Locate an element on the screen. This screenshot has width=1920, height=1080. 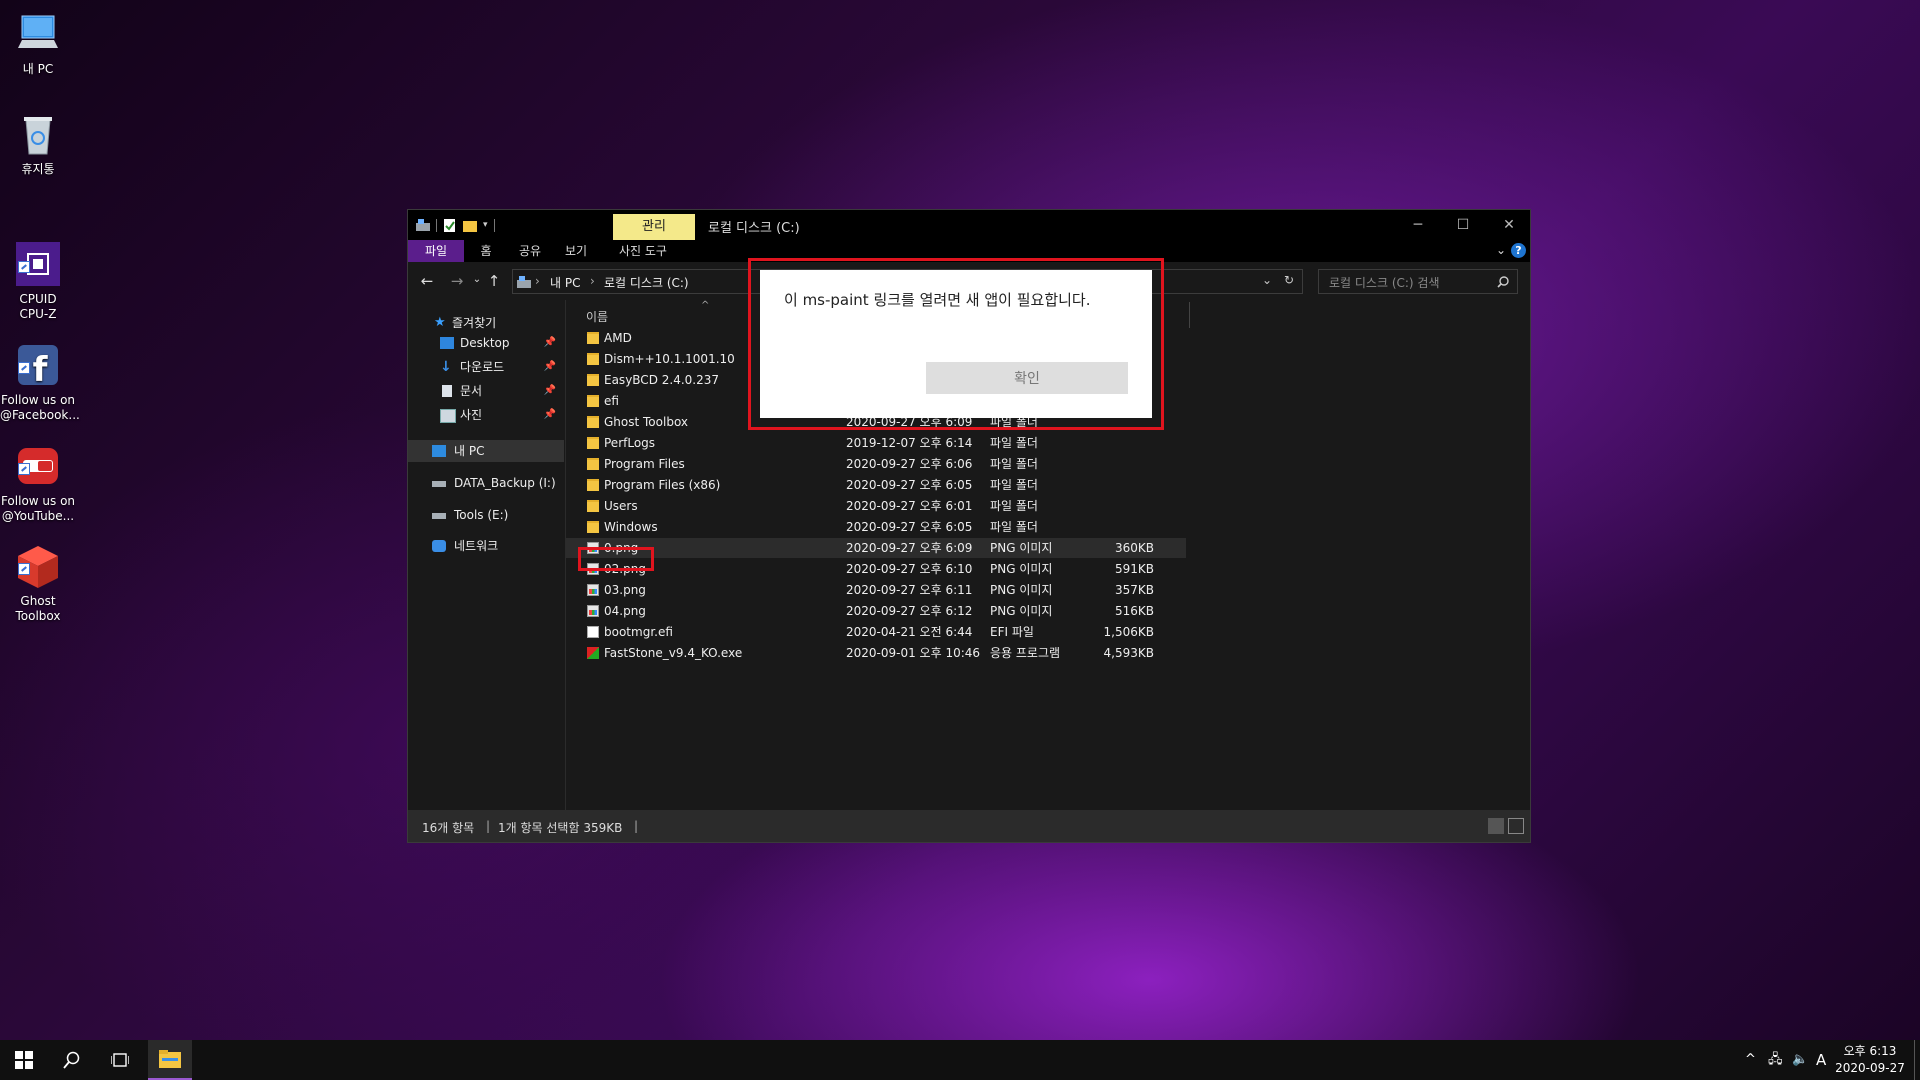
file-name: bootmgr.efi is located at coordinates (638, 632).